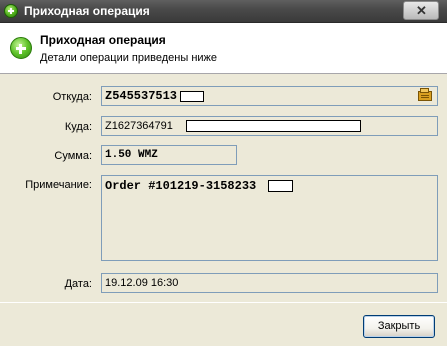  I want to click on date-label: Дата:, so click(78, 284).